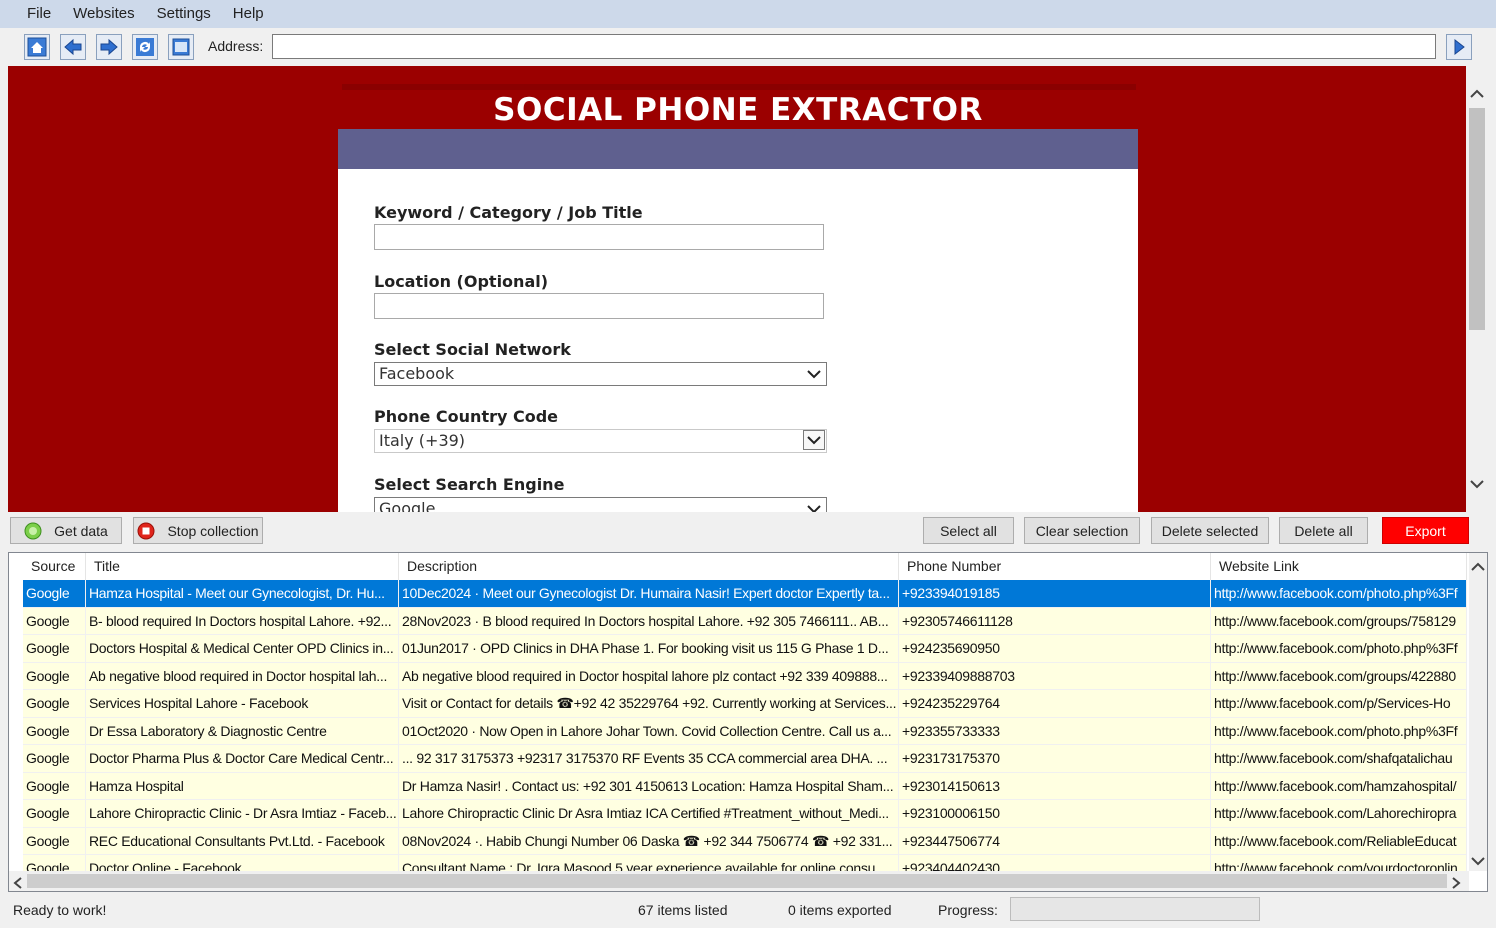  What do you see at coordinates (600, 504) in the screenshot?
I see `search-engine-select: Google` at bounding box center [600, 504].